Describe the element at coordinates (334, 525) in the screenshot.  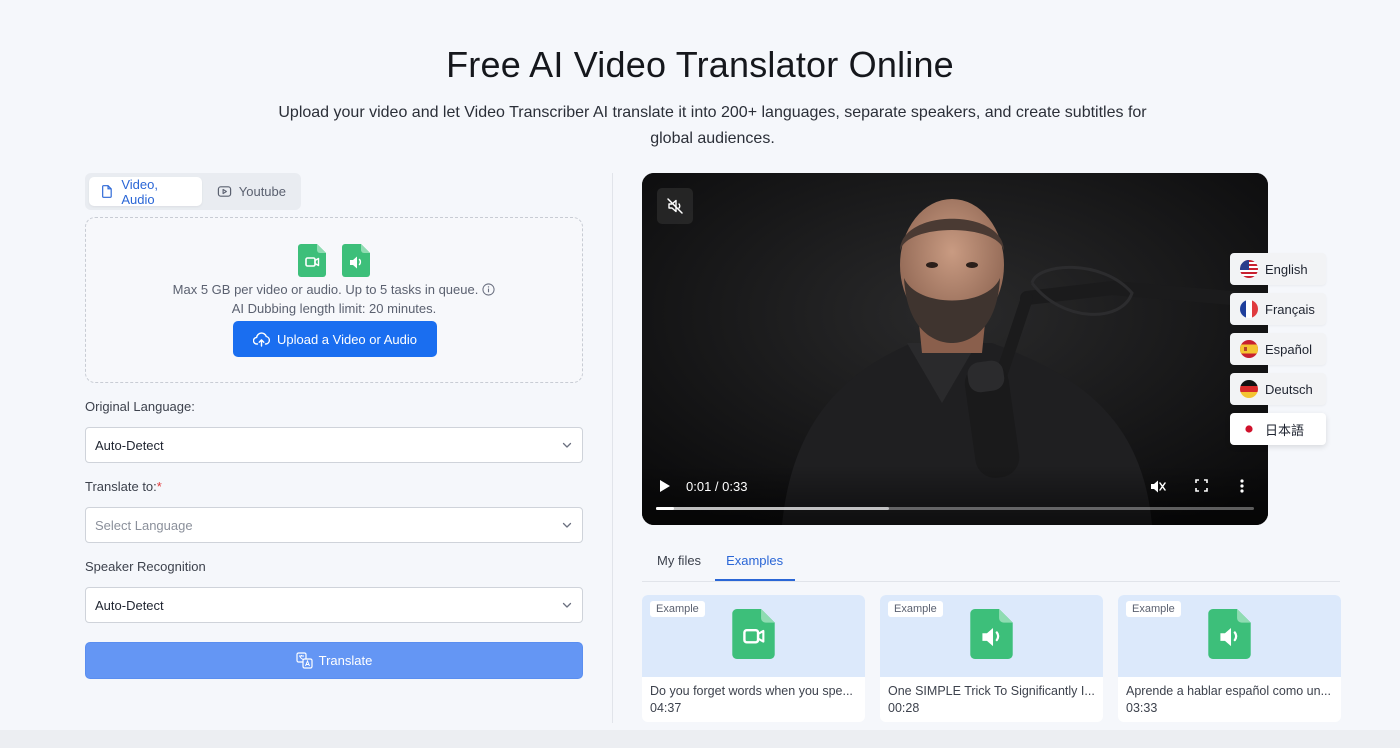
I see `translate-to-select: Select Language` at that location.